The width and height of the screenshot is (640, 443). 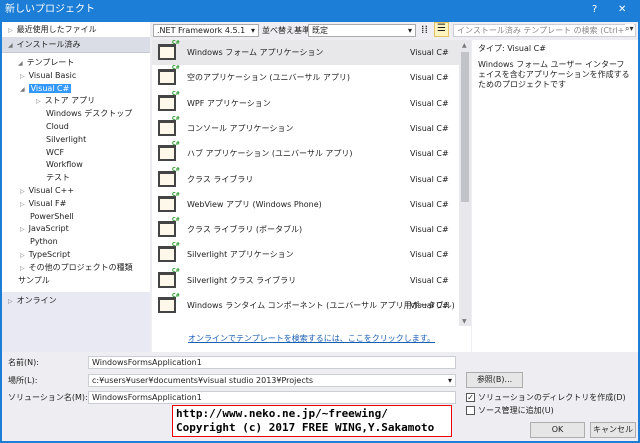 What do you see at coordinates (272, 397) in the screenshot?
I see `solution-name-input: WindowsFormsApplication1` at bounding box center [272, 397].